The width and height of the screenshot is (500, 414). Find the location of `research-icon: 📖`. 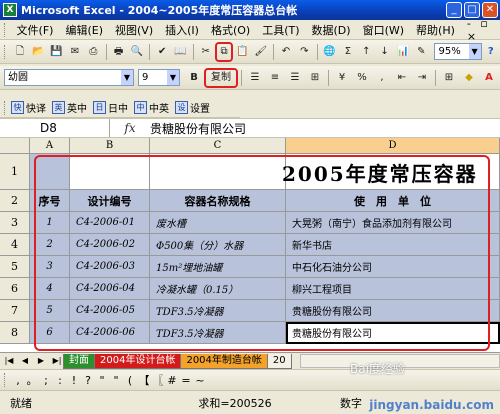

research-icon: 📖 is located at coordinates (180, 52).